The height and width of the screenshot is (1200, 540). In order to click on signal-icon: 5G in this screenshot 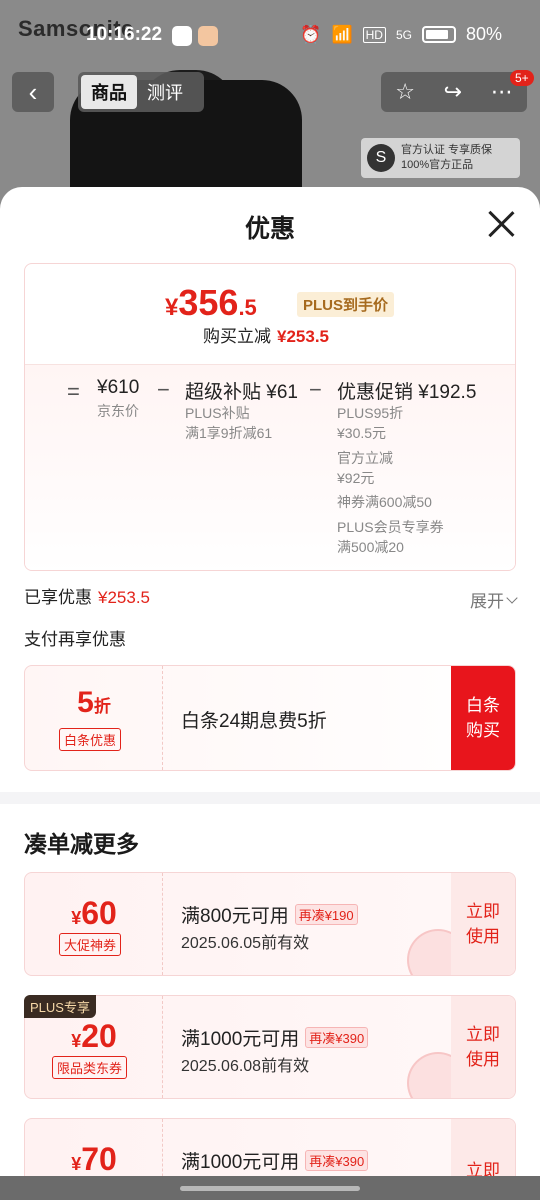, I will do `click(403, 34)`.